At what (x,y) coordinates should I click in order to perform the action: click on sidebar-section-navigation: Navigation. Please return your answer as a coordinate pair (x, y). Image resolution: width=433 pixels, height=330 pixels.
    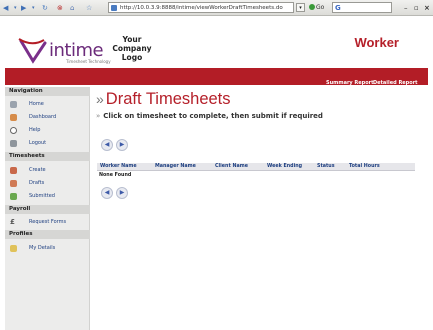
    Looking at the image, I should click on (47, 91).